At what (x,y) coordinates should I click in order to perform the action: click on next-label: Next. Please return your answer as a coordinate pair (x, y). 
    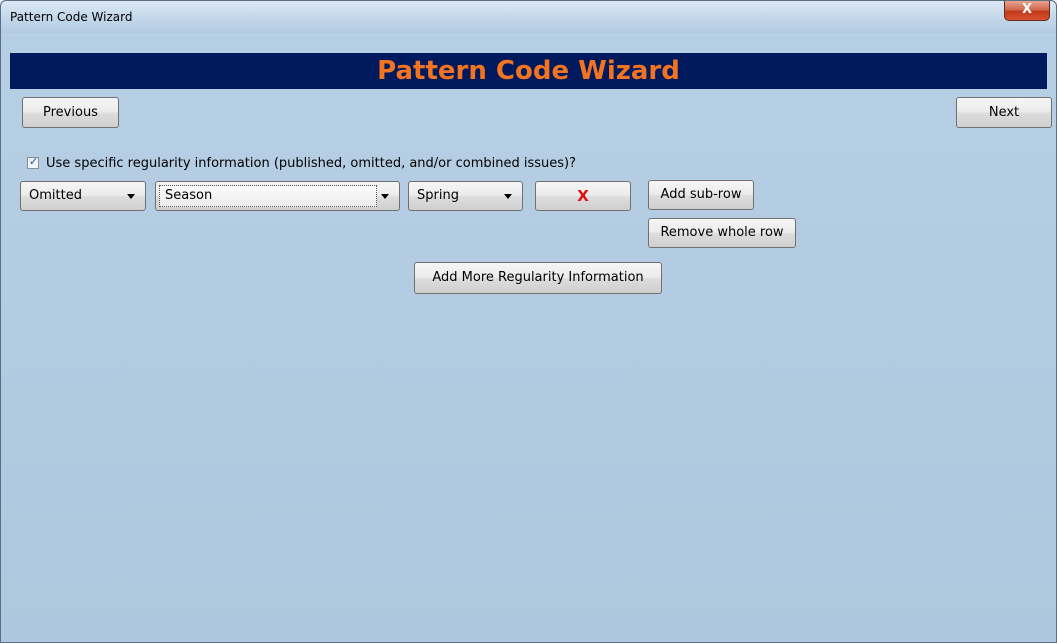
    Looking at the image, I should click on (1004, 112).